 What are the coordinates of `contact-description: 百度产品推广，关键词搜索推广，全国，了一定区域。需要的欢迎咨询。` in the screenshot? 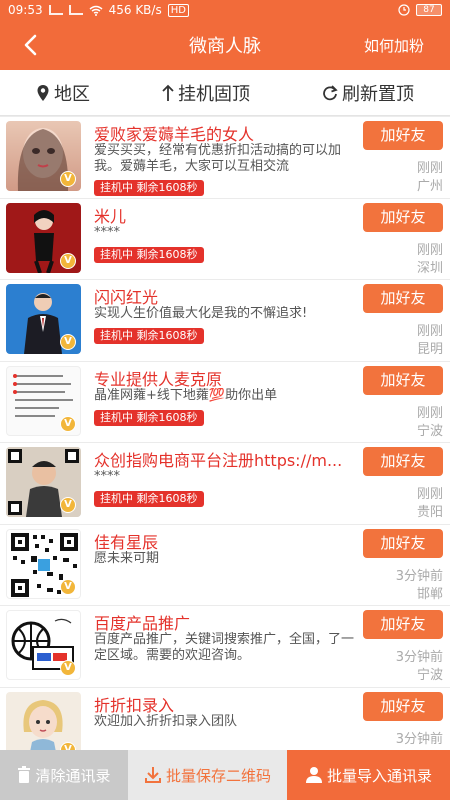 It's located at (224, 647).